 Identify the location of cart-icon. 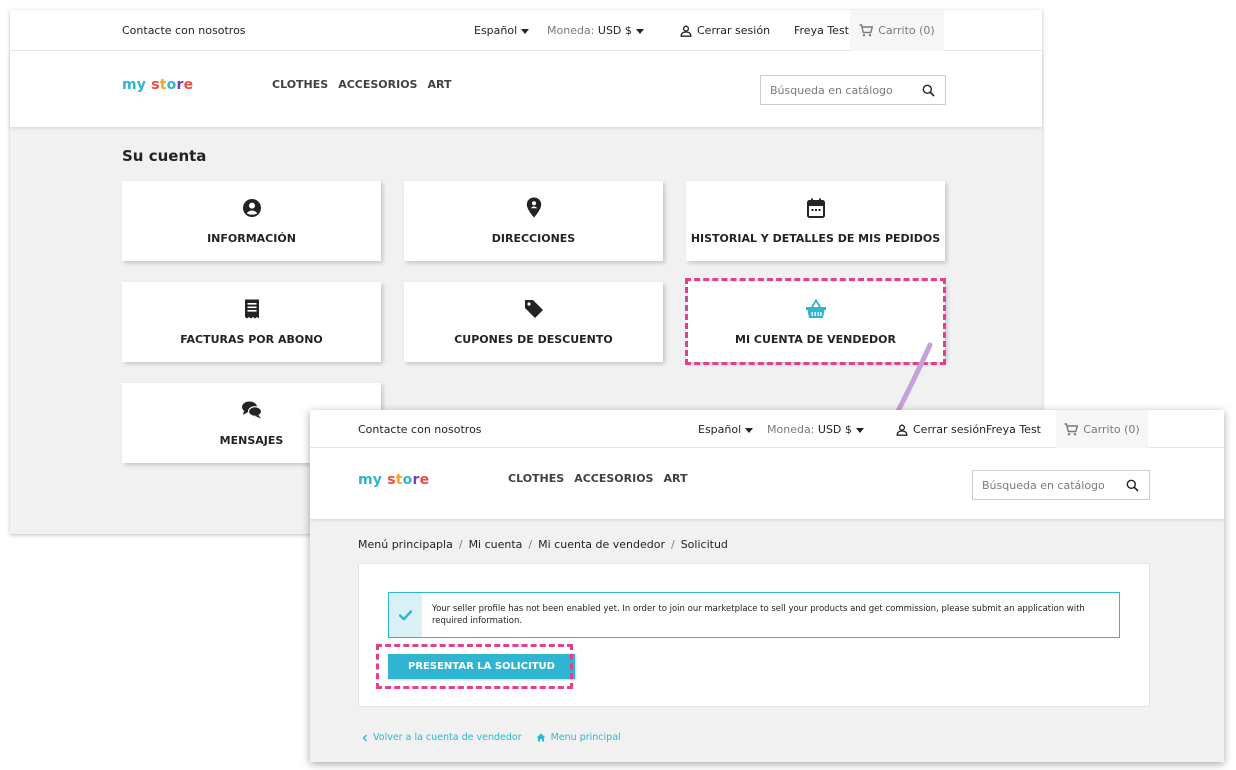
(866, 30).